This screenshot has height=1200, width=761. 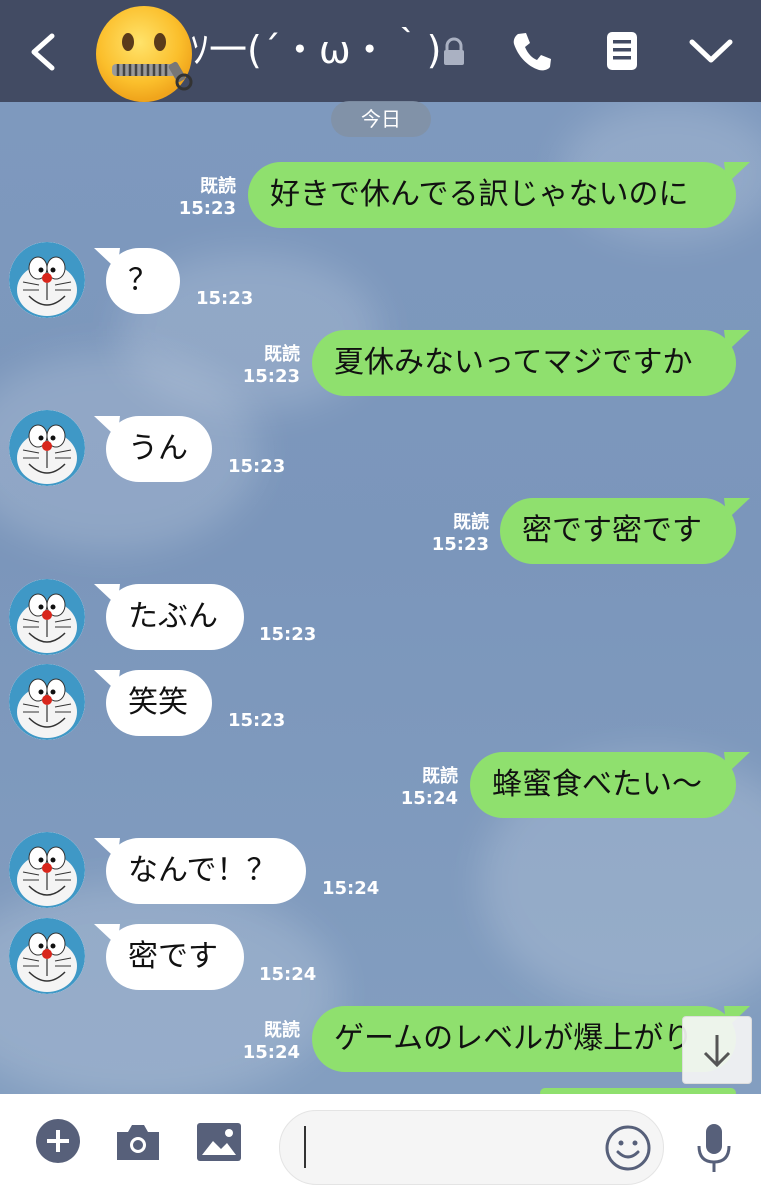 I want to click on outgoing-message: ゲームのレベルが爆上がり, so click(x=524, y=1039).